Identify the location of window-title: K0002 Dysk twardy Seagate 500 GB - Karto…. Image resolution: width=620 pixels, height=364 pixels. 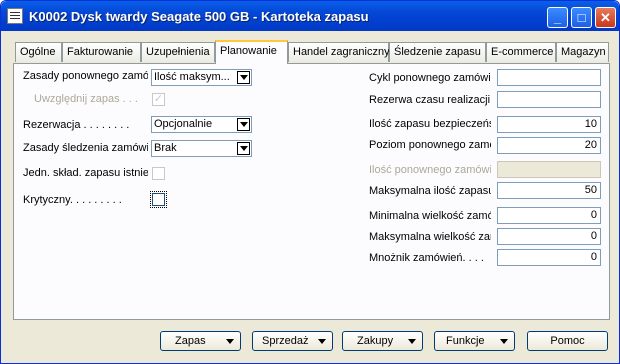
(199, 16).